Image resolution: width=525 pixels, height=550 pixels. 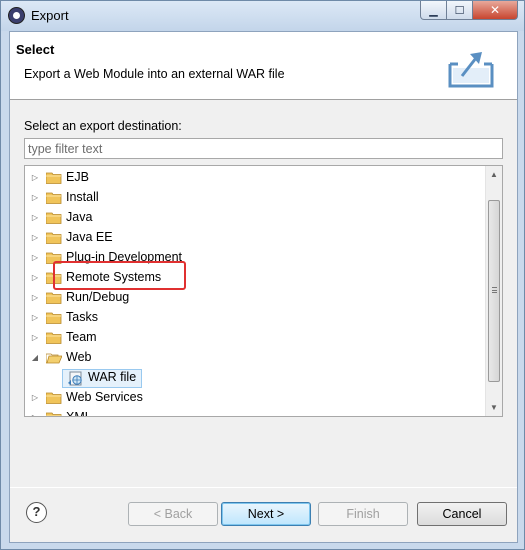 I want to click on scrollbar-grip-icon, so click(x=494, y=290).